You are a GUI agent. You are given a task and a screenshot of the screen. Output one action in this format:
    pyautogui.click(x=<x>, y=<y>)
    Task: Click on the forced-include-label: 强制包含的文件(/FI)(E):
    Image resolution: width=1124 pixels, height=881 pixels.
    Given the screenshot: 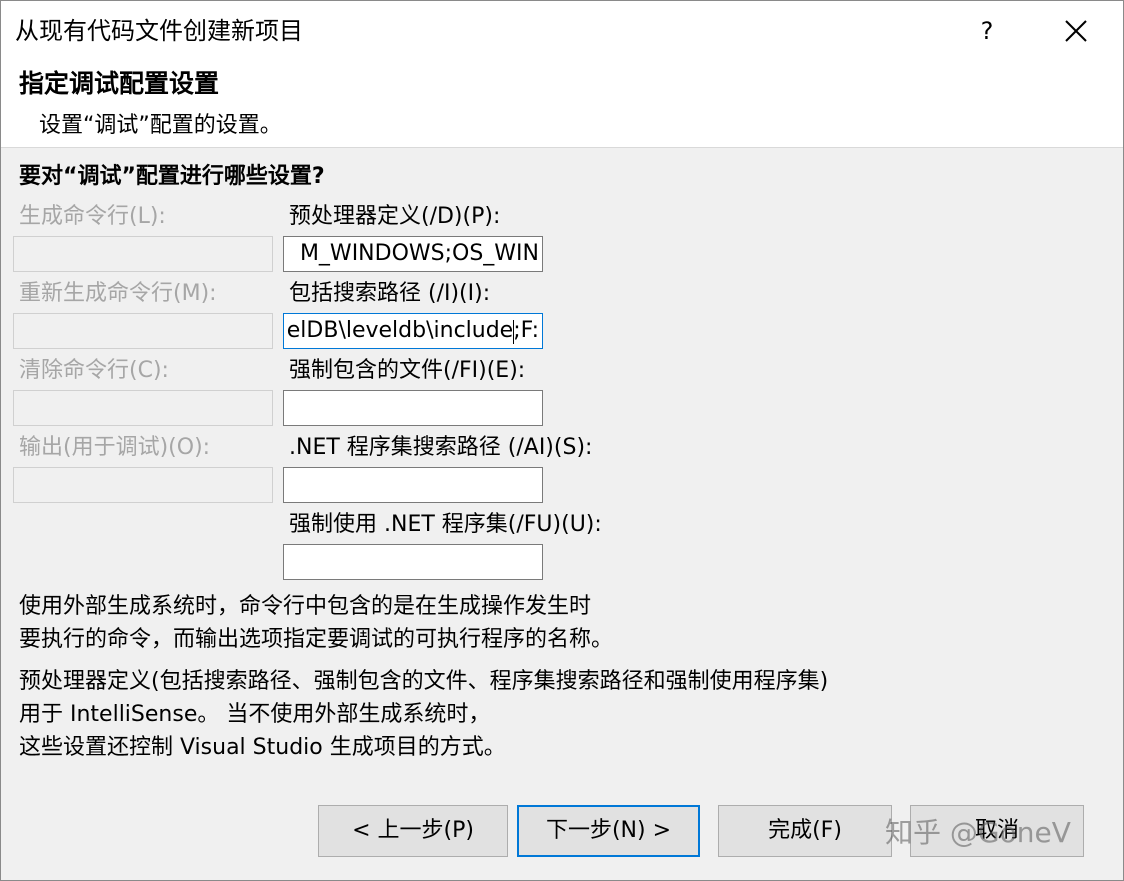 What is the action you would take?
    pyautogui.click(x=407, y=370)
    